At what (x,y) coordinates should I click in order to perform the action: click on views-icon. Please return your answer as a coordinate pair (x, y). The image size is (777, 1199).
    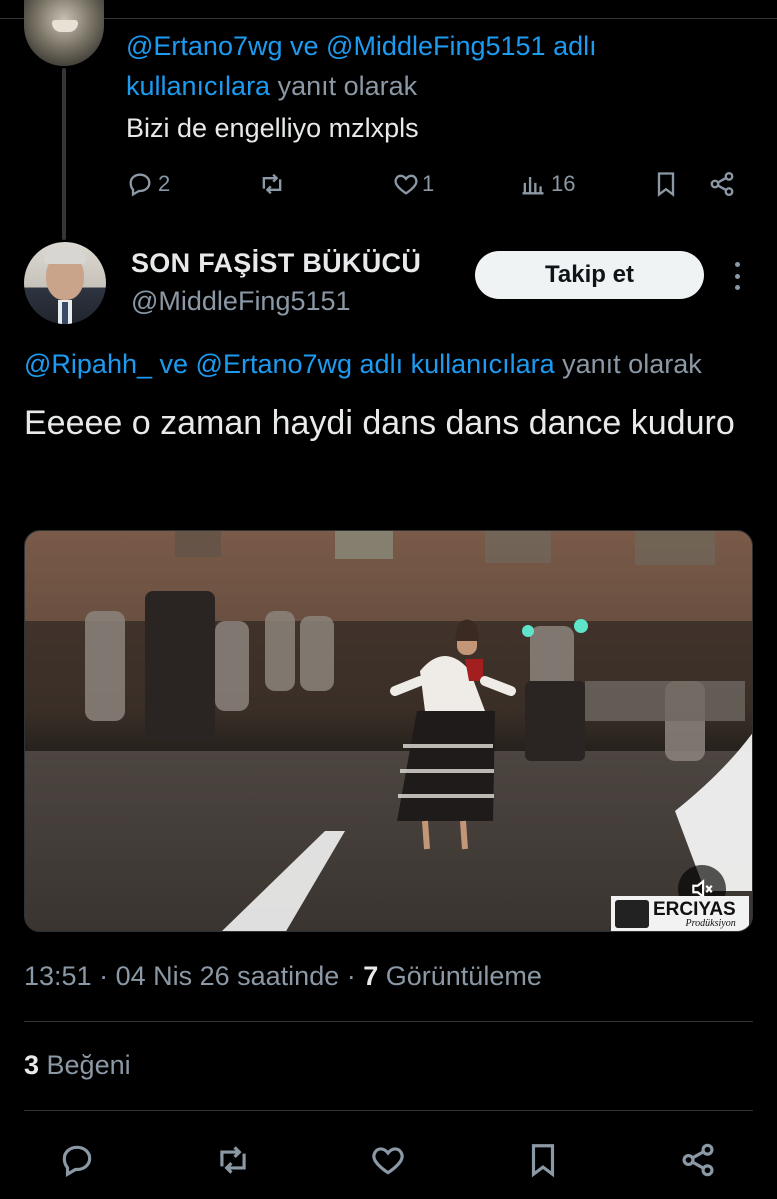
    Looking at the image, I should click on (533, 186).